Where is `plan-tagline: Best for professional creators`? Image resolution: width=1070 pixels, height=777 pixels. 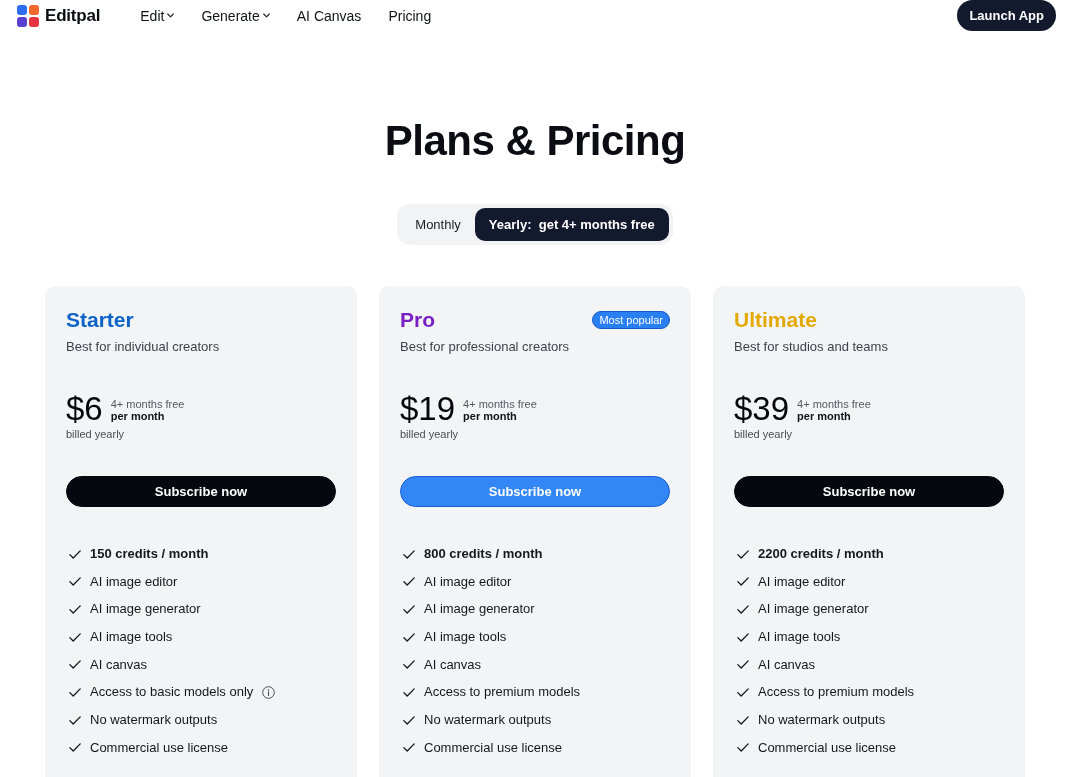 plan-tagline: Best for professional creators is located at coordinates (485, 347).